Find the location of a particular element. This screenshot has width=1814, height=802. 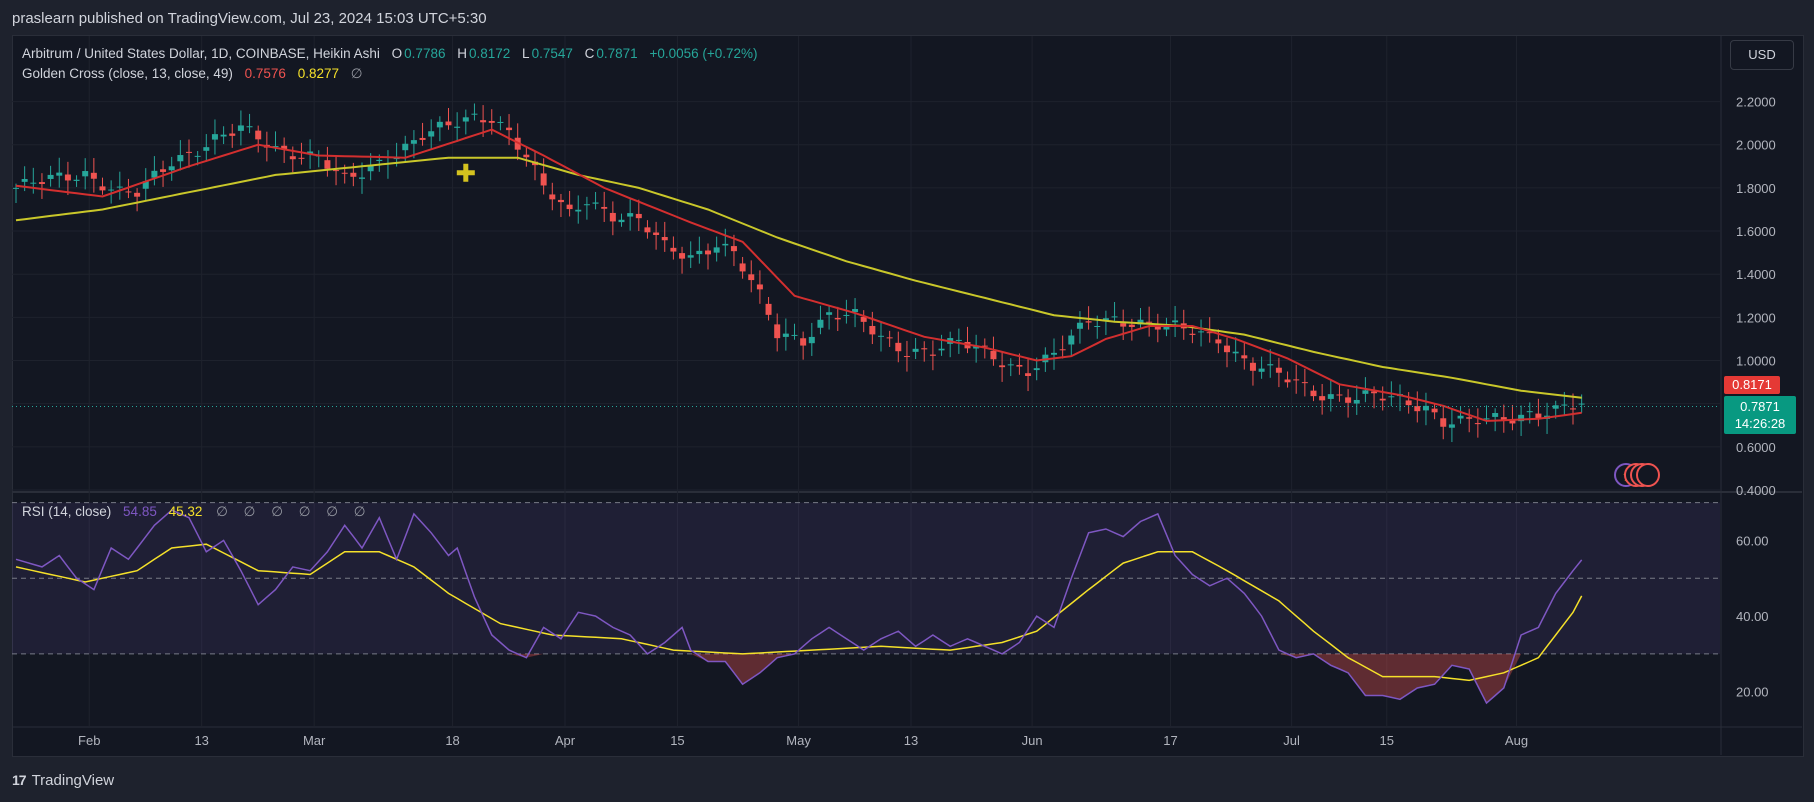

time-tick-label: Mar is located at coordinates (314, 740).